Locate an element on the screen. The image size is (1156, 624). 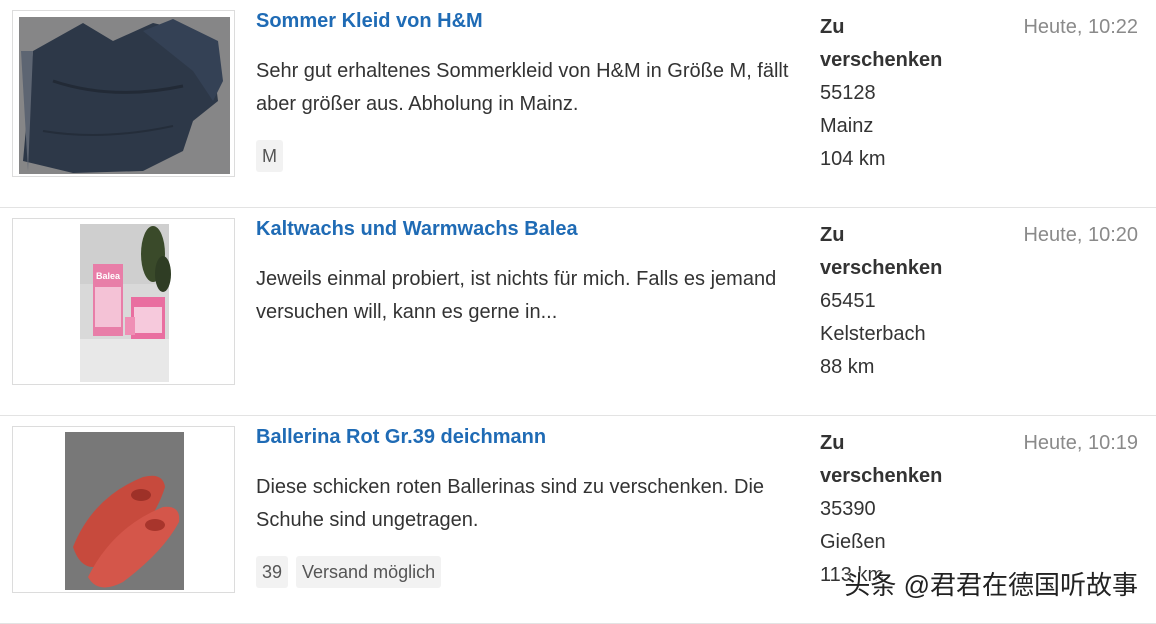
listing-meta: Zu verschenken 55128 Mainz 104 km is located at coordinates (910, 93).